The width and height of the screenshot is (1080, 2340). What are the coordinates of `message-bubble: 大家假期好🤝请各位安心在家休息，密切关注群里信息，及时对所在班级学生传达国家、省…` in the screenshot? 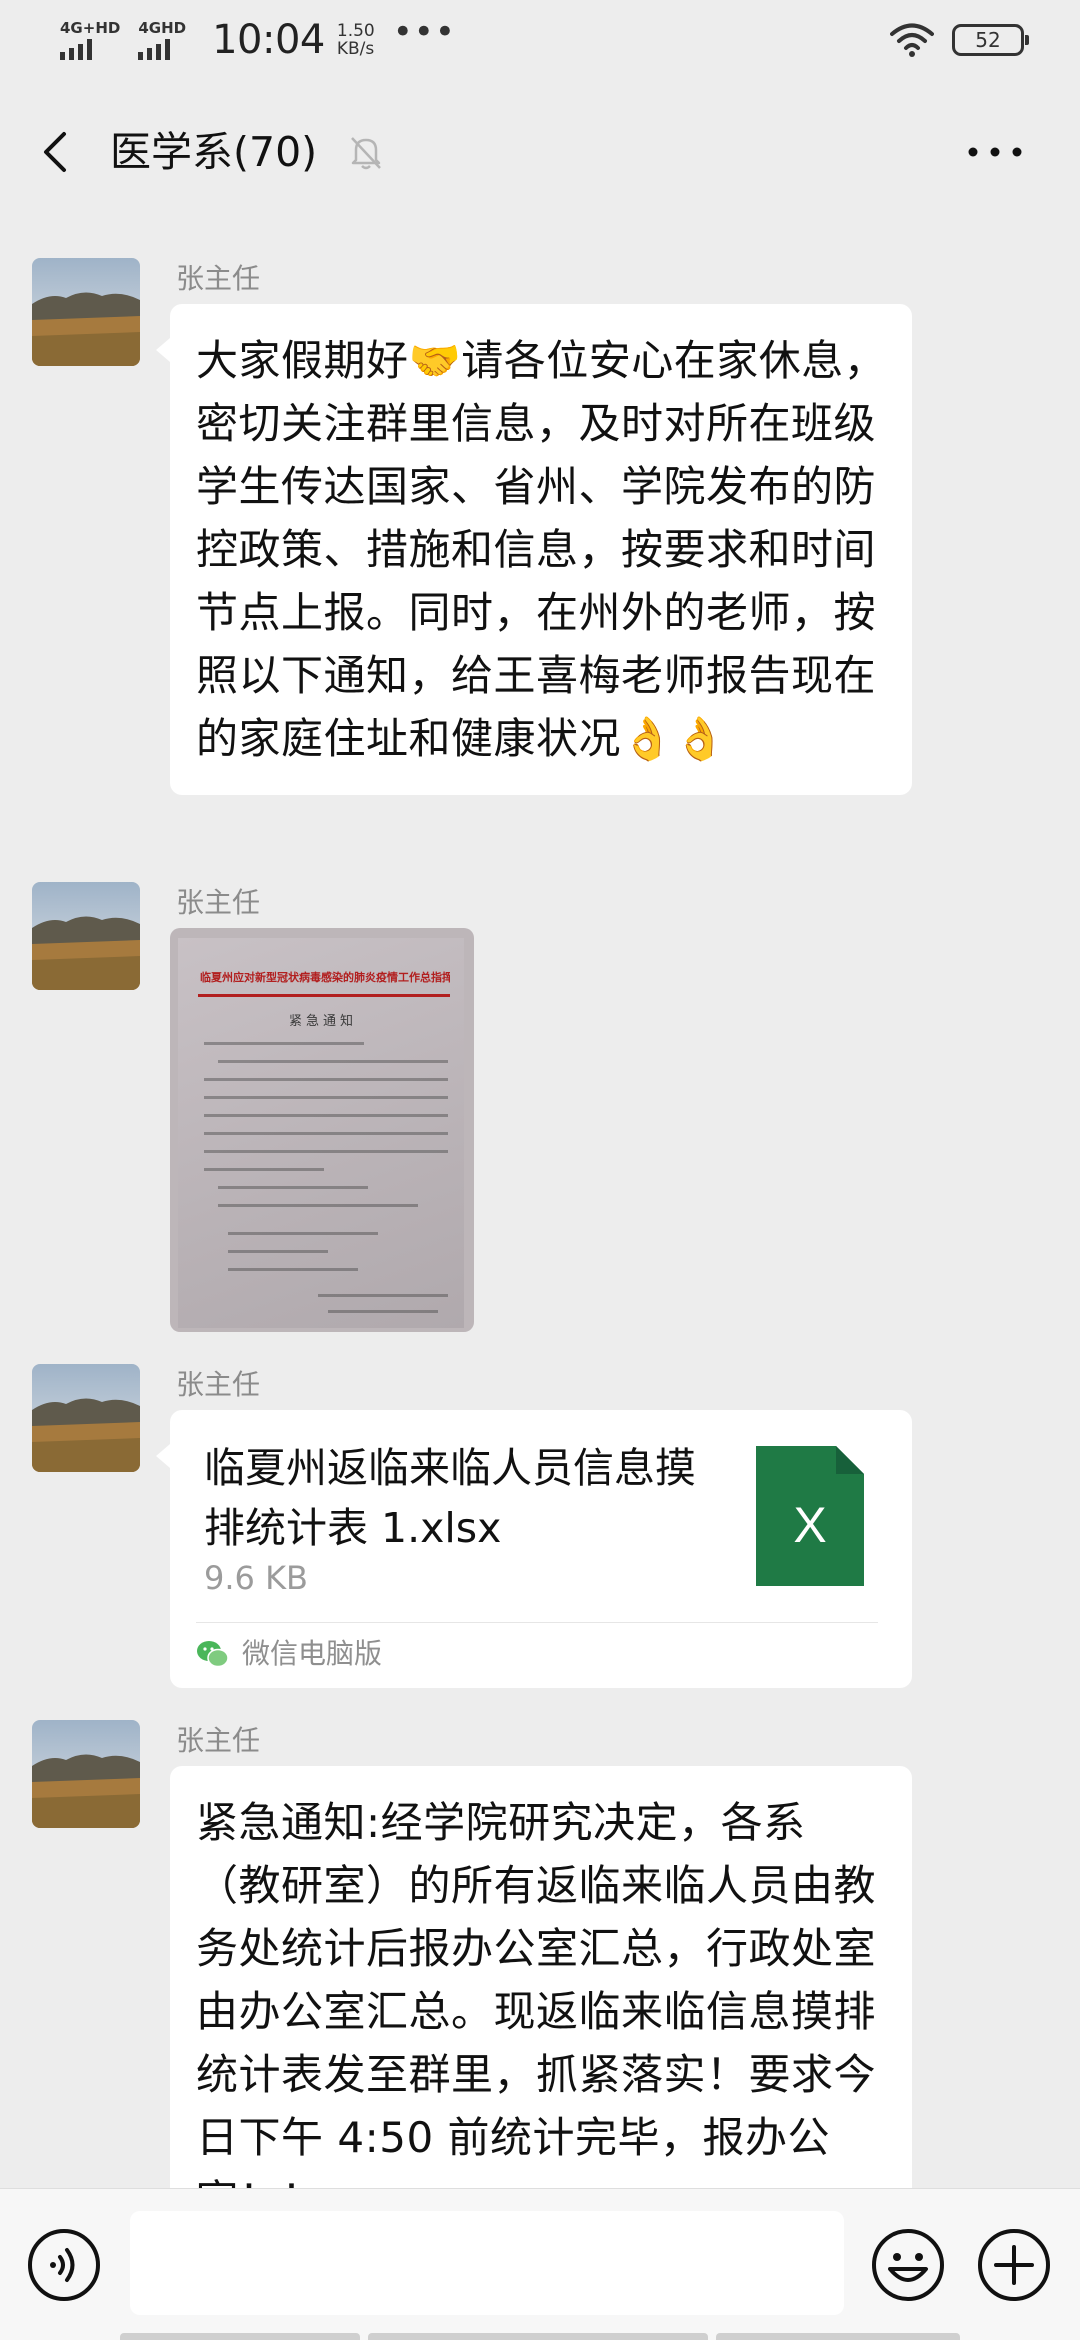 It's located at (534, 549).